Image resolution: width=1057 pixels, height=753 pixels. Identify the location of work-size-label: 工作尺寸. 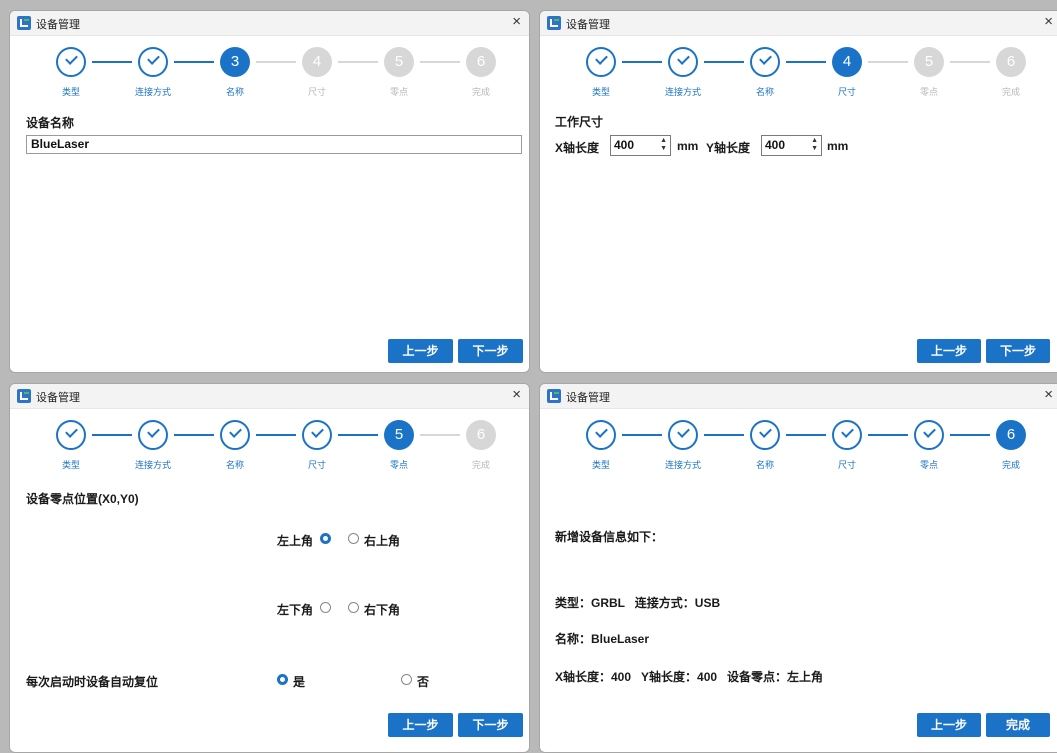
(579, 122).